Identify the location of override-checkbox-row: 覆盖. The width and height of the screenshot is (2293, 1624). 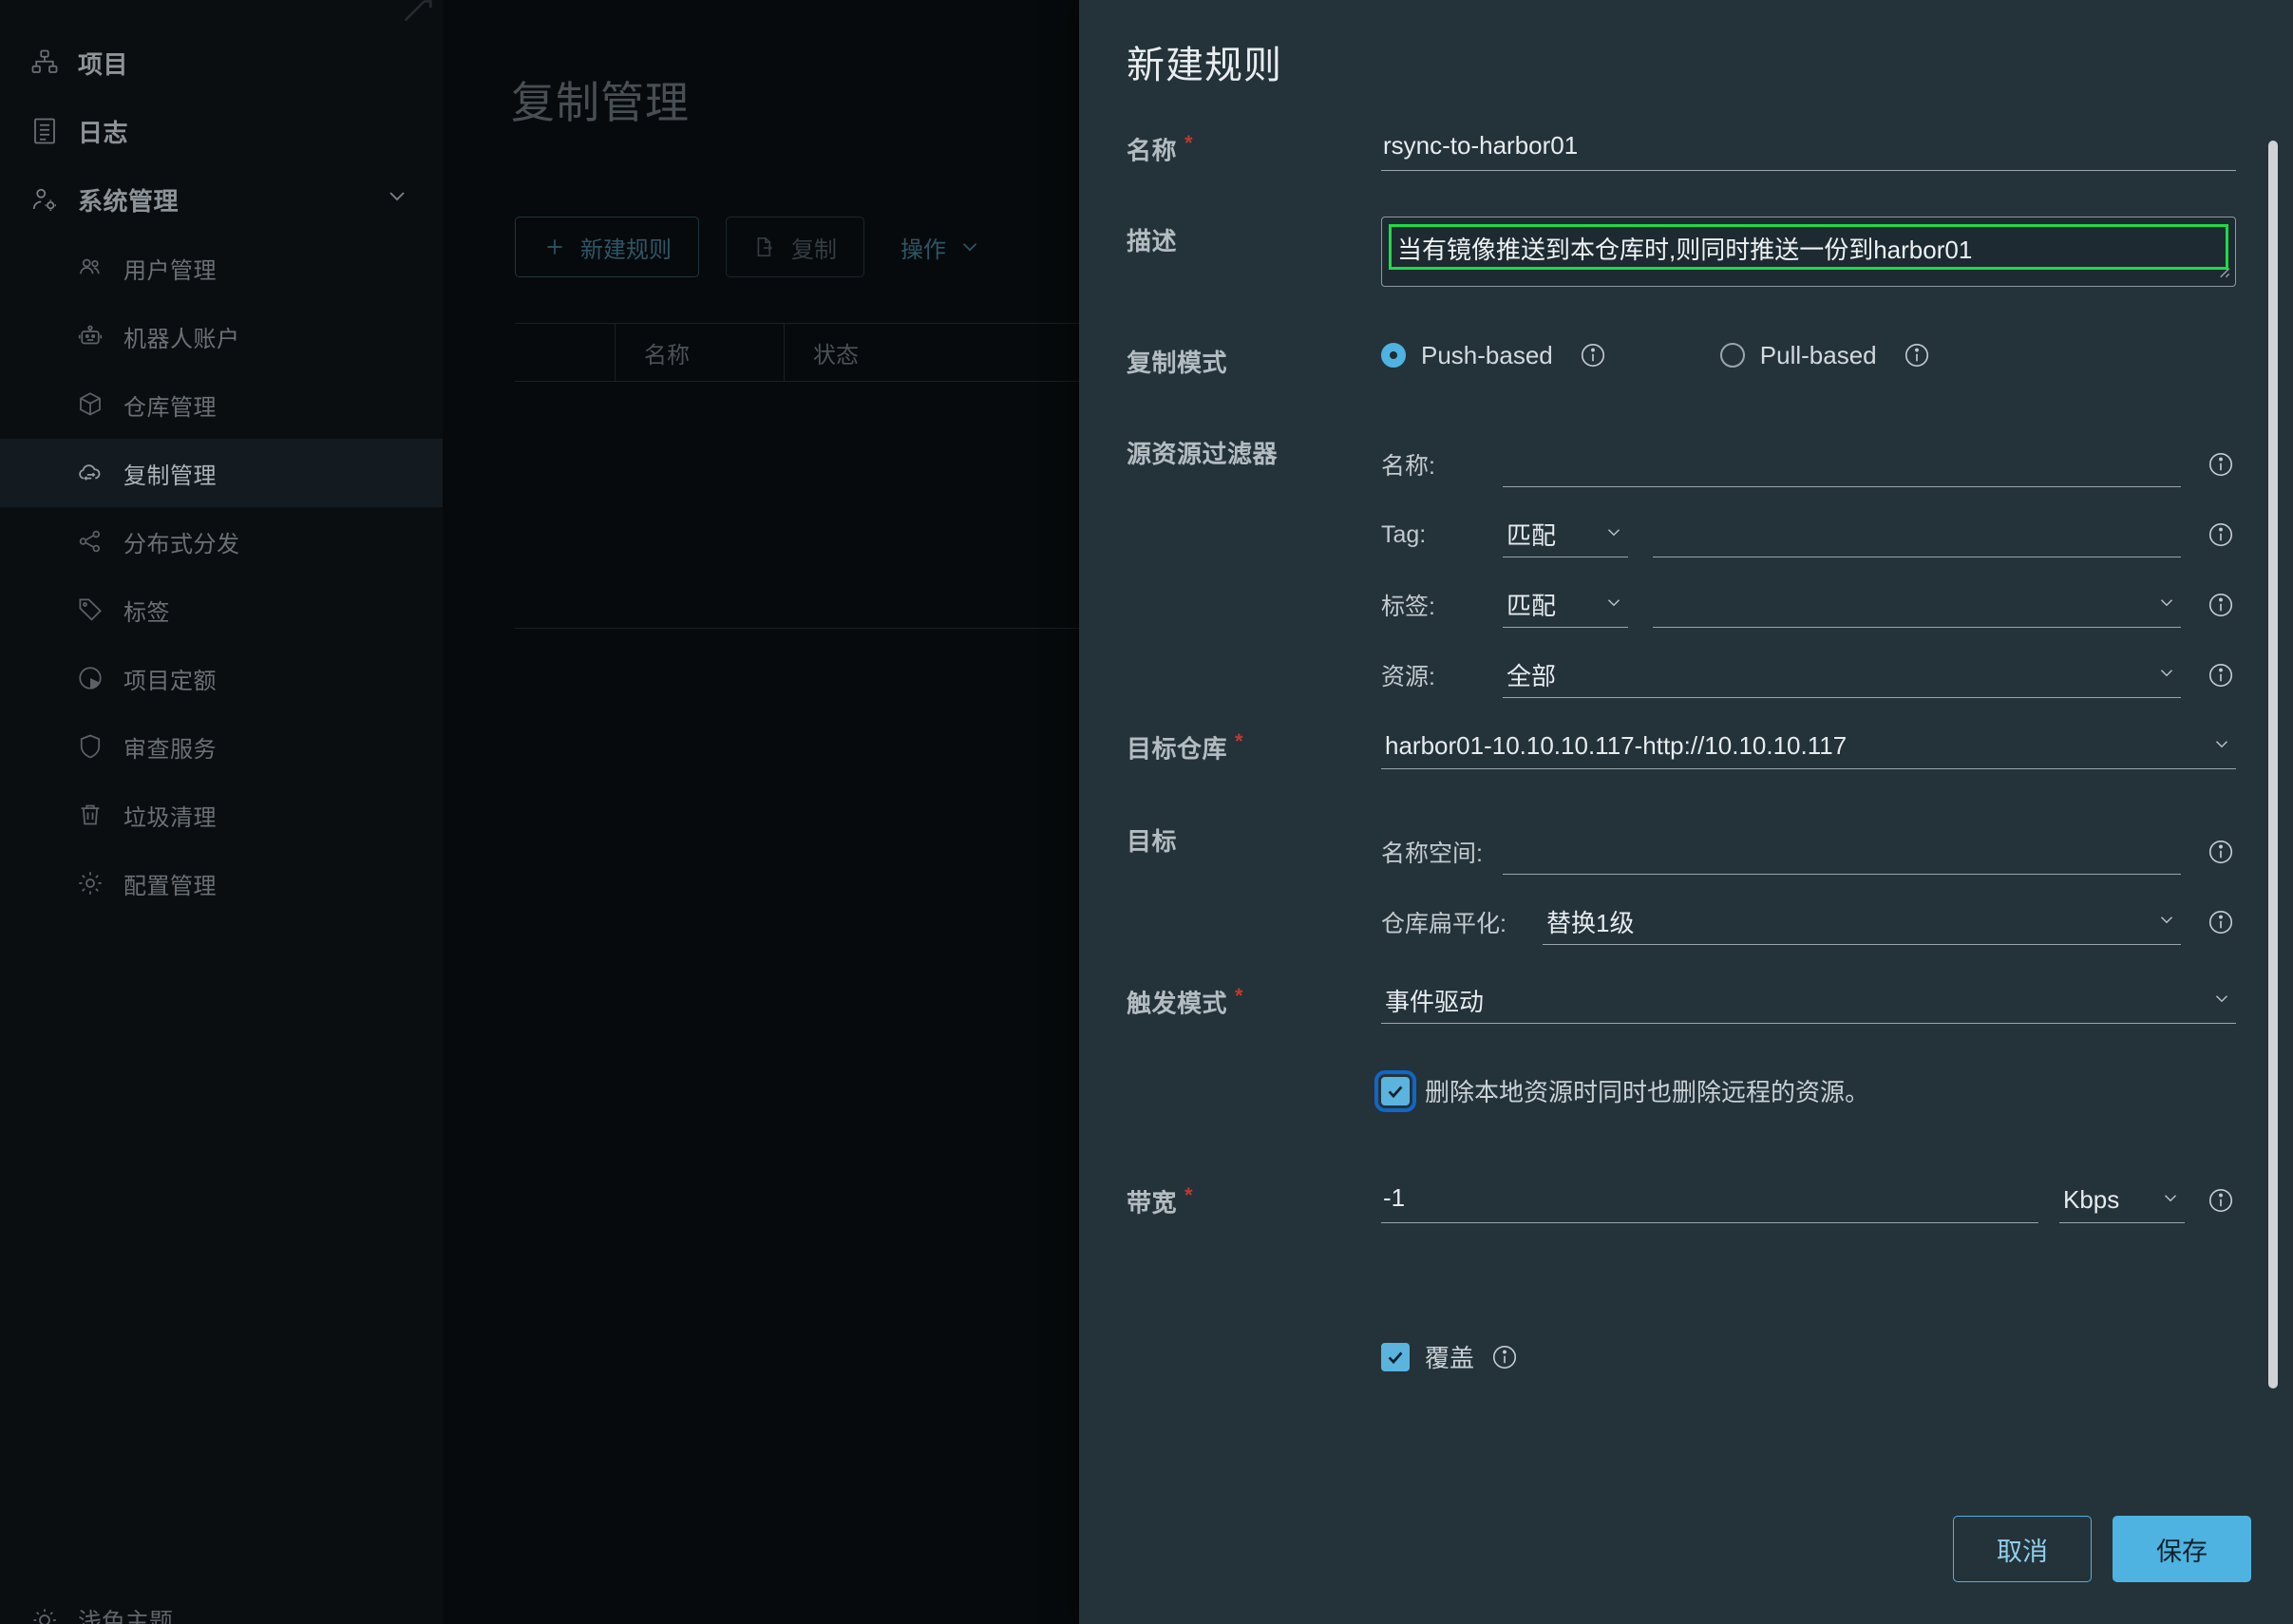
(1808, 1356).